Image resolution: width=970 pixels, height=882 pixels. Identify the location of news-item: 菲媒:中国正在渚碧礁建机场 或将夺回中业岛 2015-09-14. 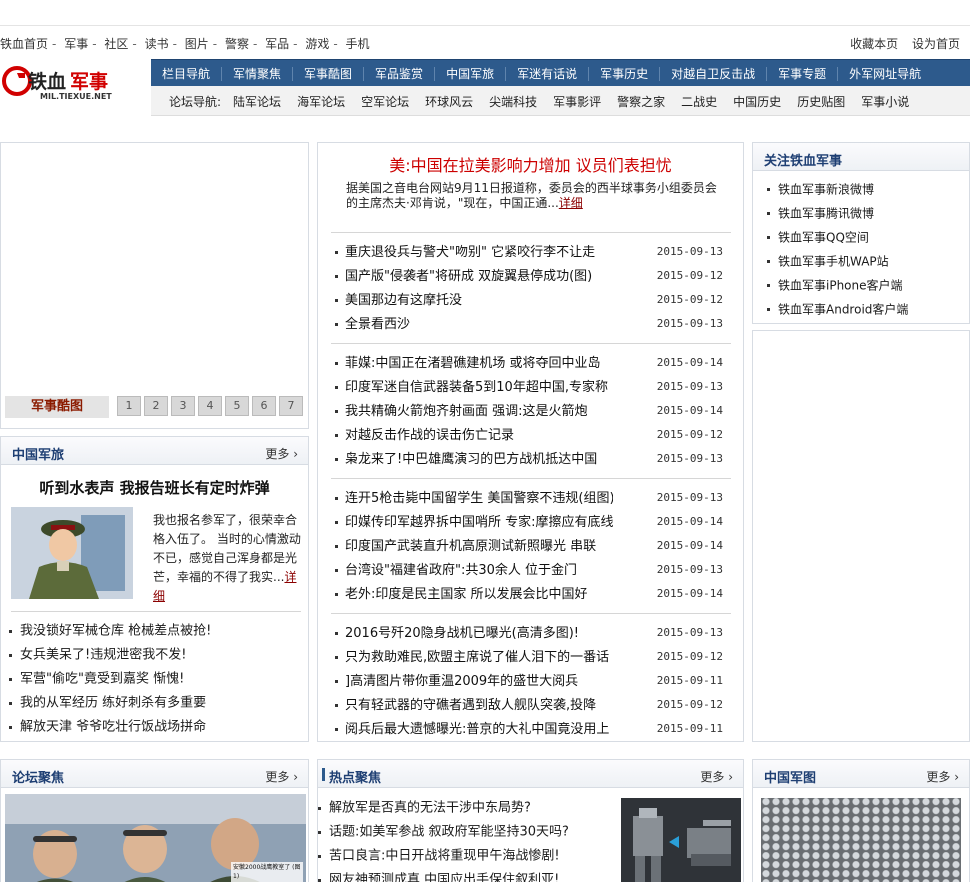
(529, 363).